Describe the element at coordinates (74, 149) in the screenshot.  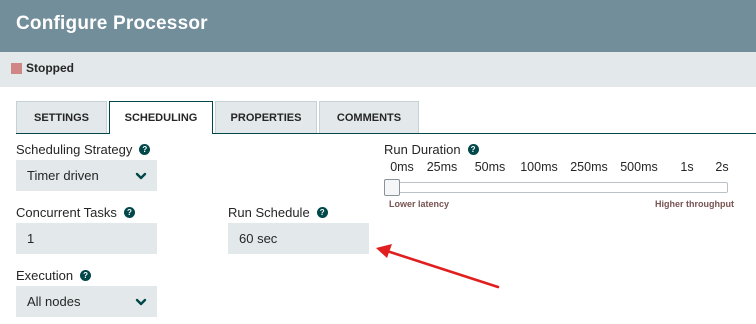
I see `scheduling-strategy-label-text: Scheduling Strategy` at that location.